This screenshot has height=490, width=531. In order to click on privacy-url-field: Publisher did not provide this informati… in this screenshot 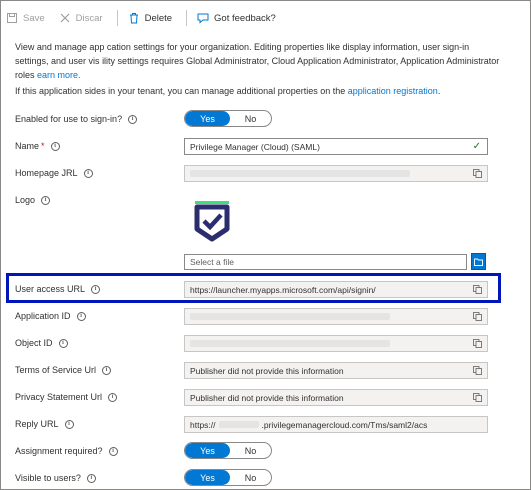, I will do `click(336, 397)`.